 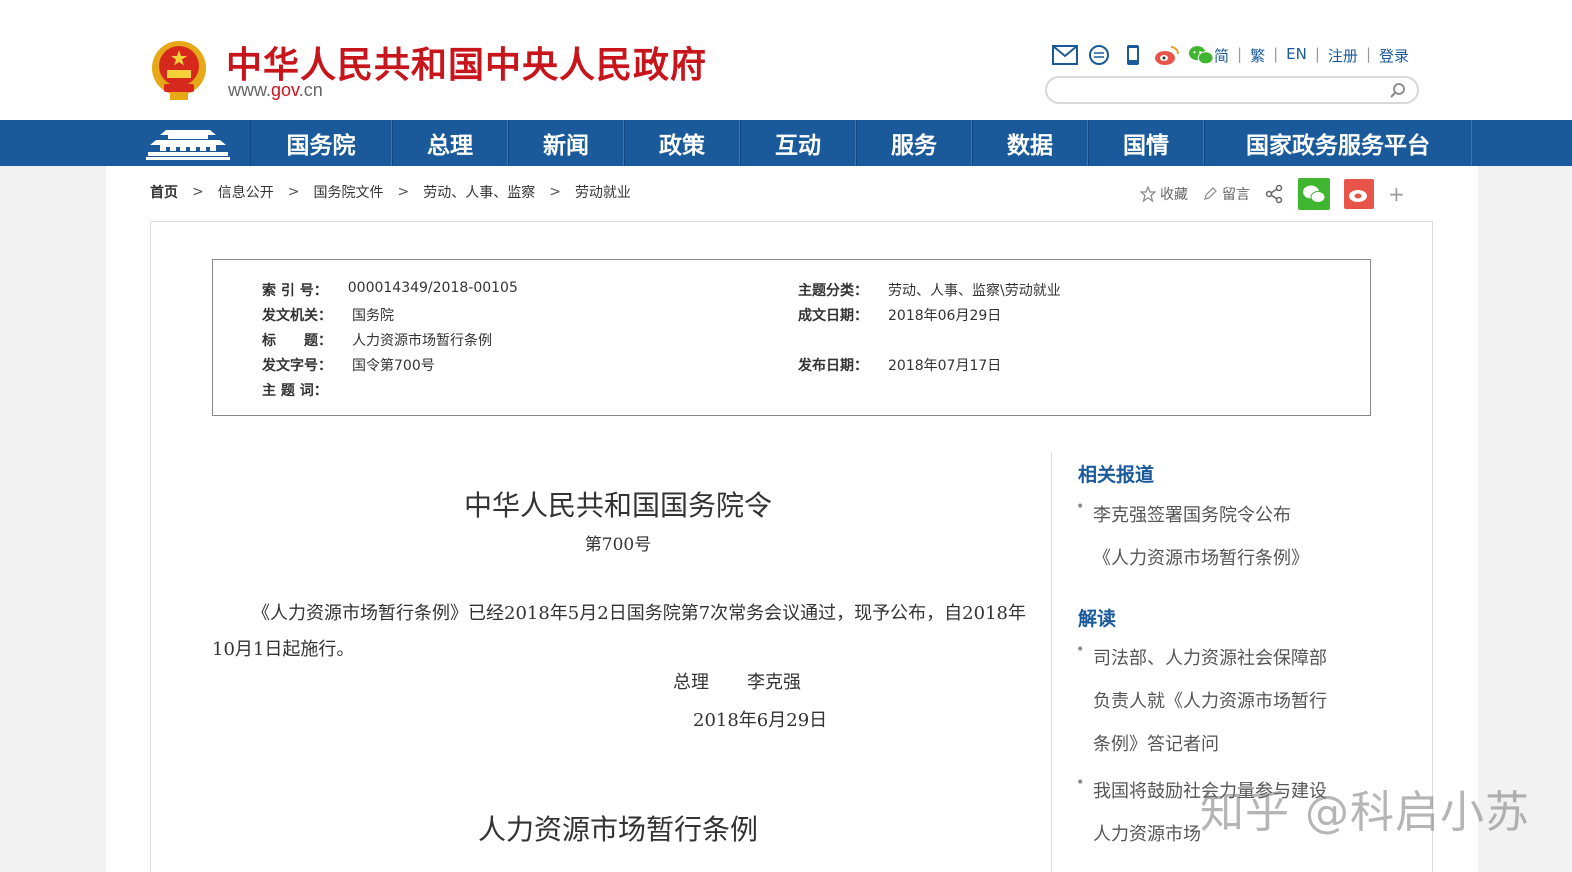 I want to click on link-register: 注册, so click(x=1343, y=55).